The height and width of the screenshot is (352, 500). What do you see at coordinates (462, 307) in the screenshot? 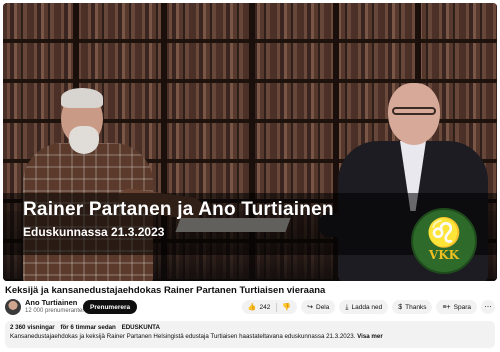
I see `save-label: Spara` at bounding box center [462, 307].